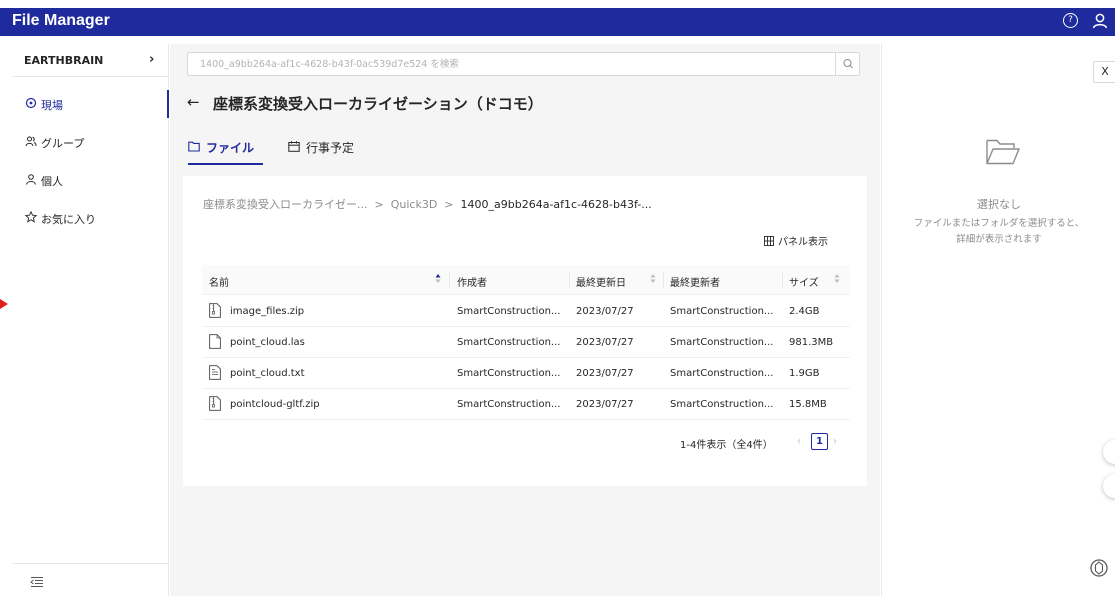 The image size is (1115, 596). Describe the element at coordinates (63, 143) in the screenshot. I see `sidebar-item-label: グループ` at that location.